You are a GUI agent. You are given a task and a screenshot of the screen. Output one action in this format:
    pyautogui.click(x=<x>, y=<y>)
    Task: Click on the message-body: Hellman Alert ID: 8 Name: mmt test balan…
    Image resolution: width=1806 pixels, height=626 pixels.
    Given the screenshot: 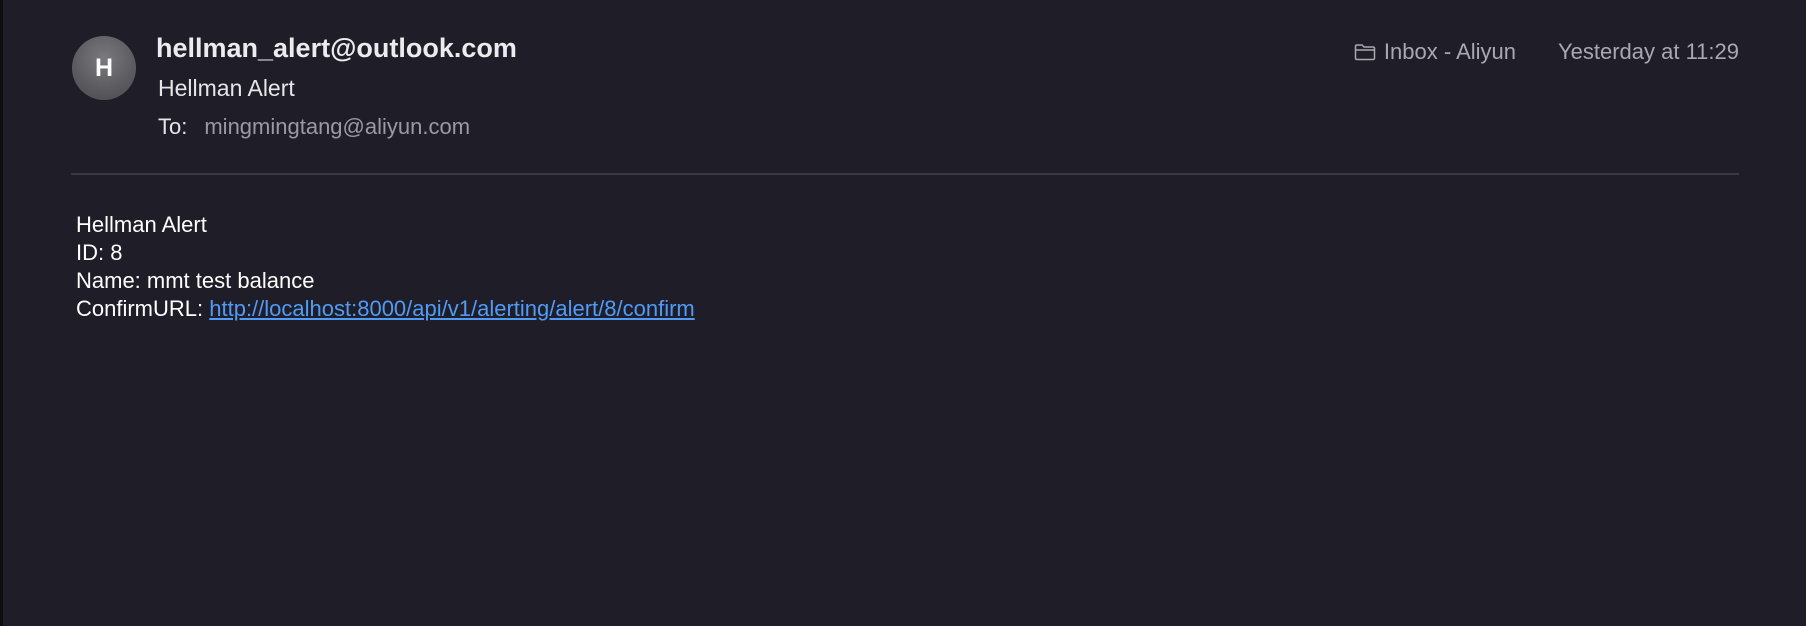 What is the action you would take?
    pyautogui.click(x=385, y=267)
    